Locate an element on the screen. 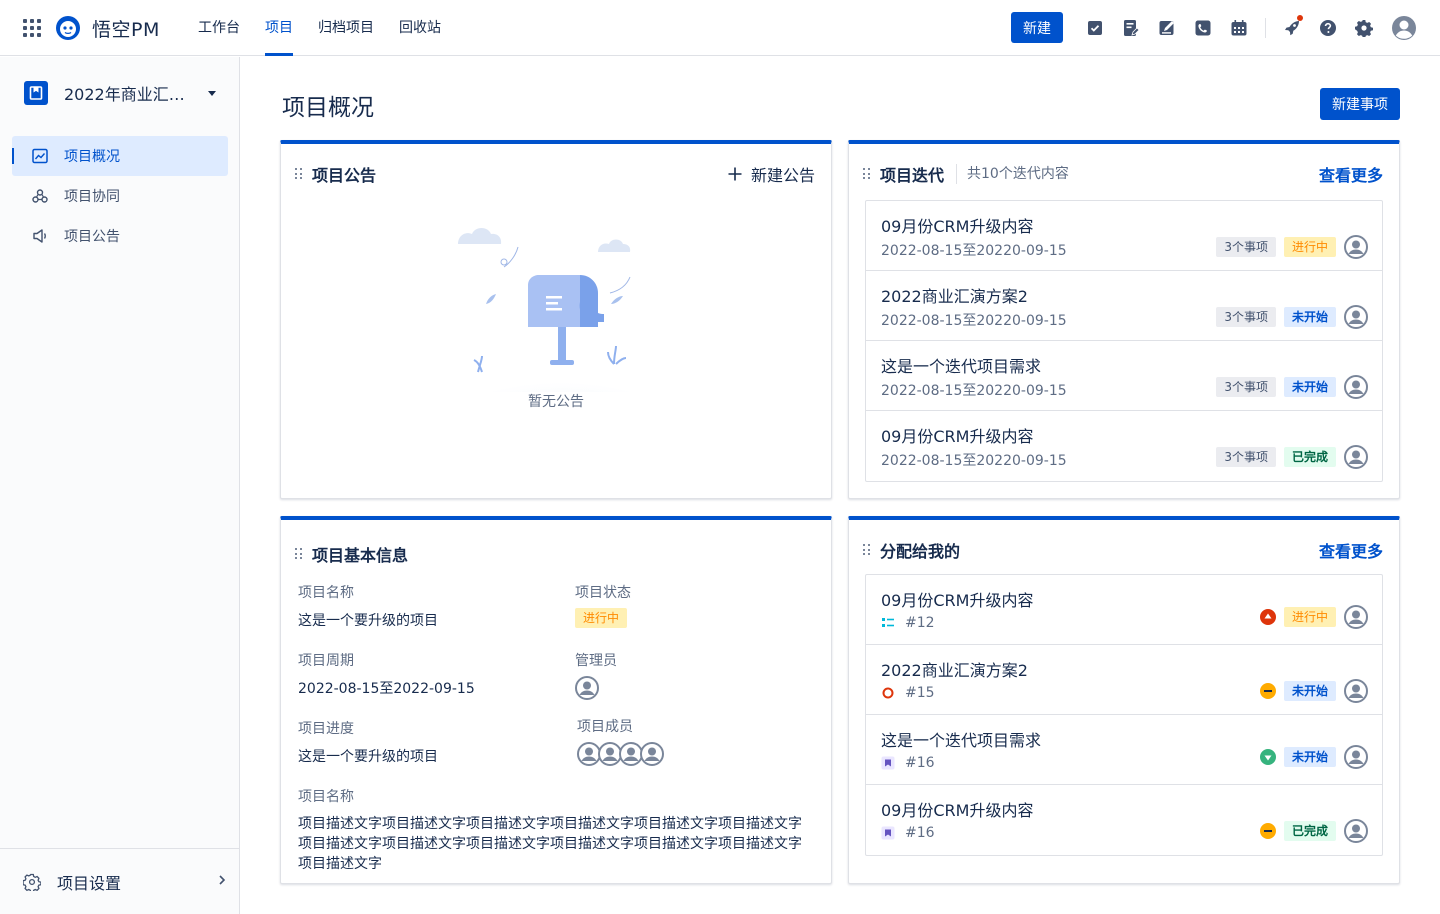 The image size is (1440, 914). phone-icon is located at coordinates (1203, 28).